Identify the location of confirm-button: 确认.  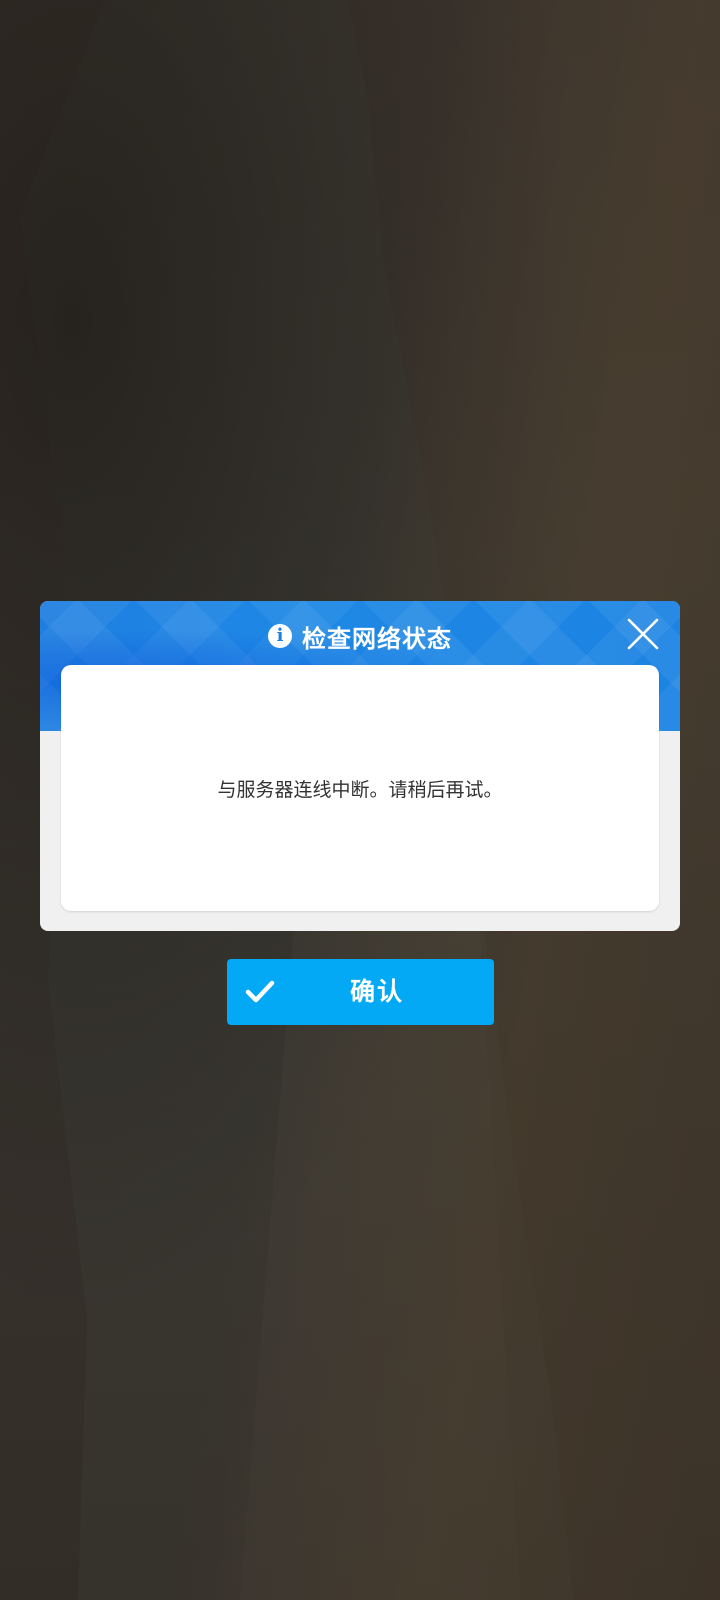
(360, 992).